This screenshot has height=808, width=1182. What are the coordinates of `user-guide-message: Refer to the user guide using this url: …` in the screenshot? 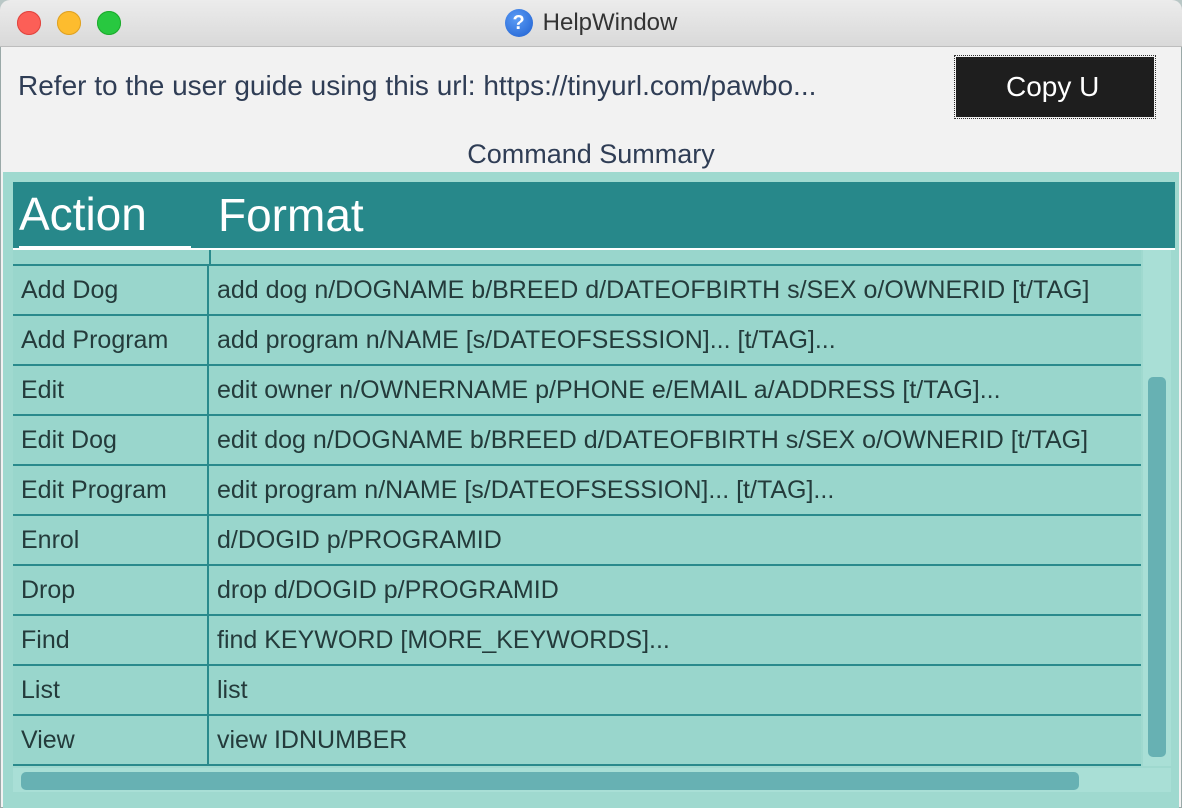 It's located at (417, 85).